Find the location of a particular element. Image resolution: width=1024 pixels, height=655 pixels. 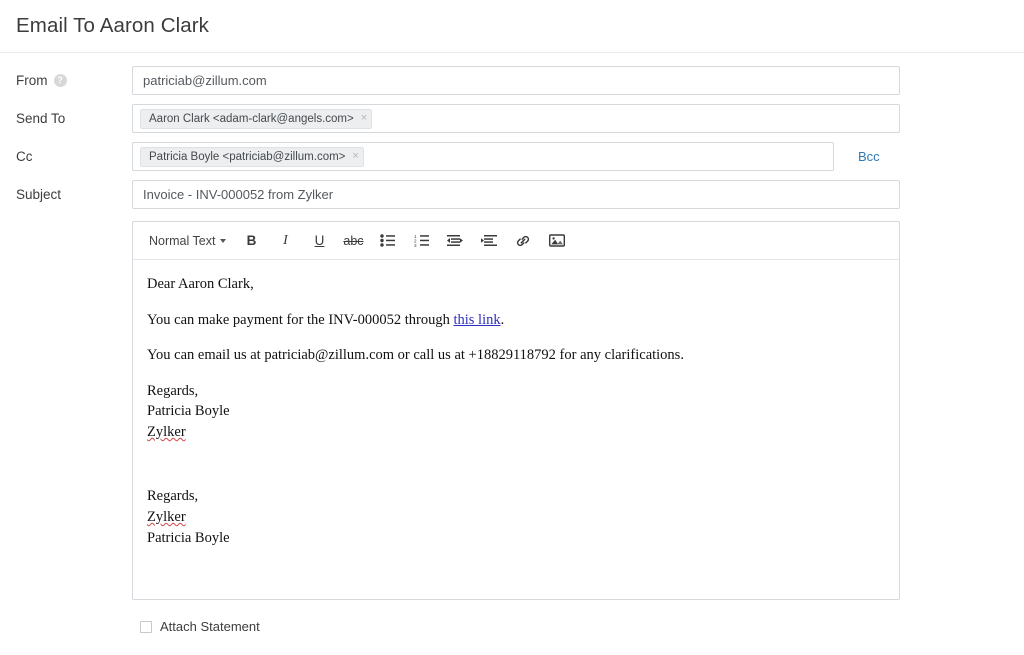

outdent-icon is located at coordinates (455, 241).